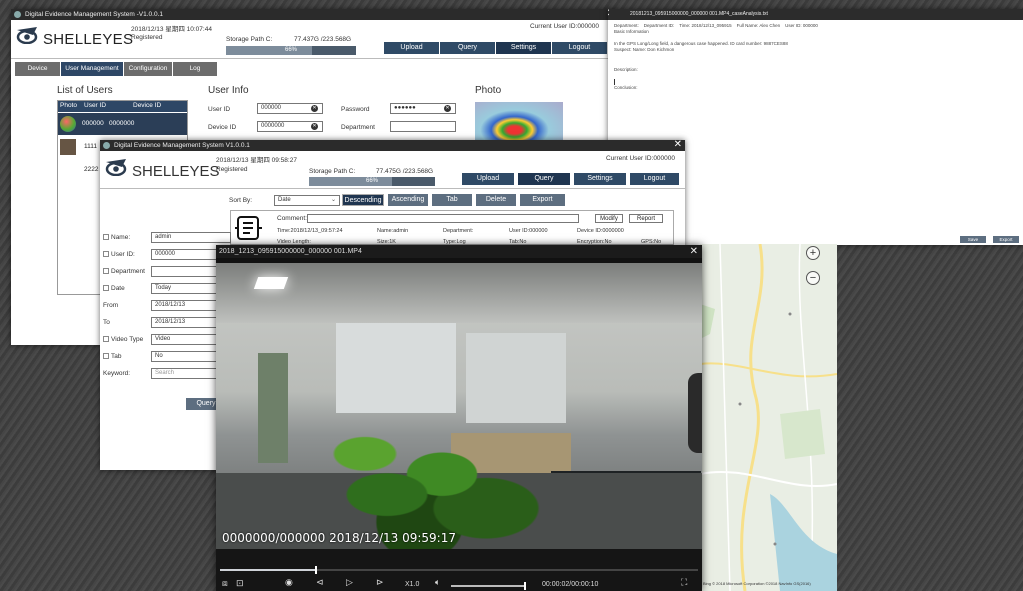 Image resolution: width=1023 pixels, height=591 pixels. I want to click on filter-tab-label: Tab, so click(112, 356).